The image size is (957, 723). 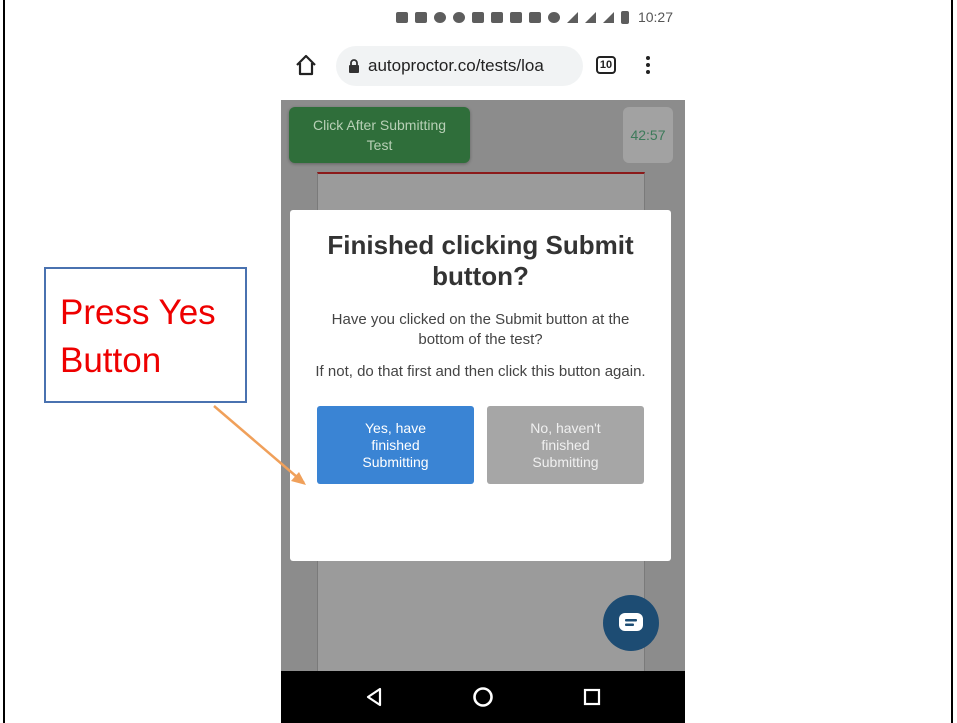 What do you see at coordinates (458, 17) in the screenshot?
I see `record-icon` at bounding box center [458, 17].